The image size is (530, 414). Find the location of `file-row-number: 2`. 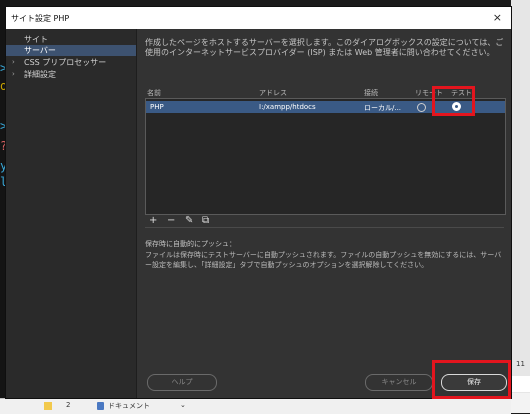

file-row-number: 2 is located at coordinates (68, 405).